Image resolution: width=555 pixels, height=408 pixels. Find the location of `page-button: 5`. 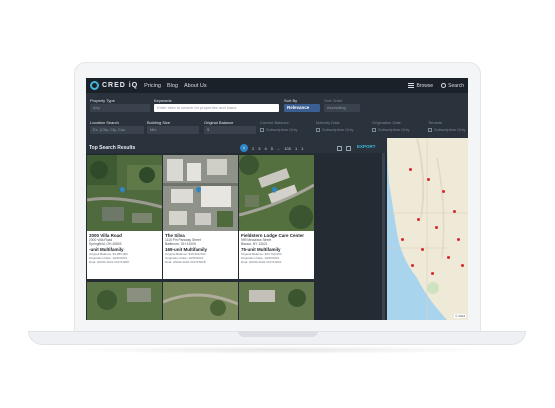

page-button: 5 is located at coordinates (272, 148).